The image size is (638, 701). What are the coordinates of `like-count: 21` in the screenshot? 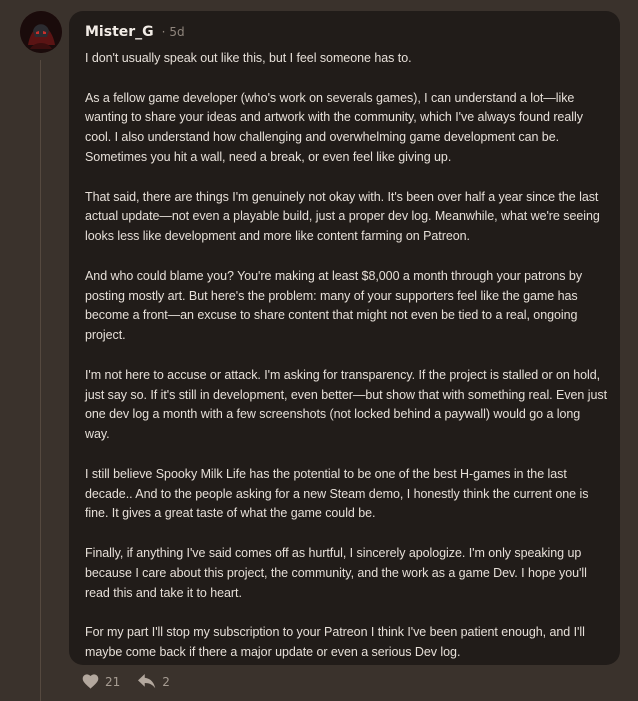 It's located at (113, 681).